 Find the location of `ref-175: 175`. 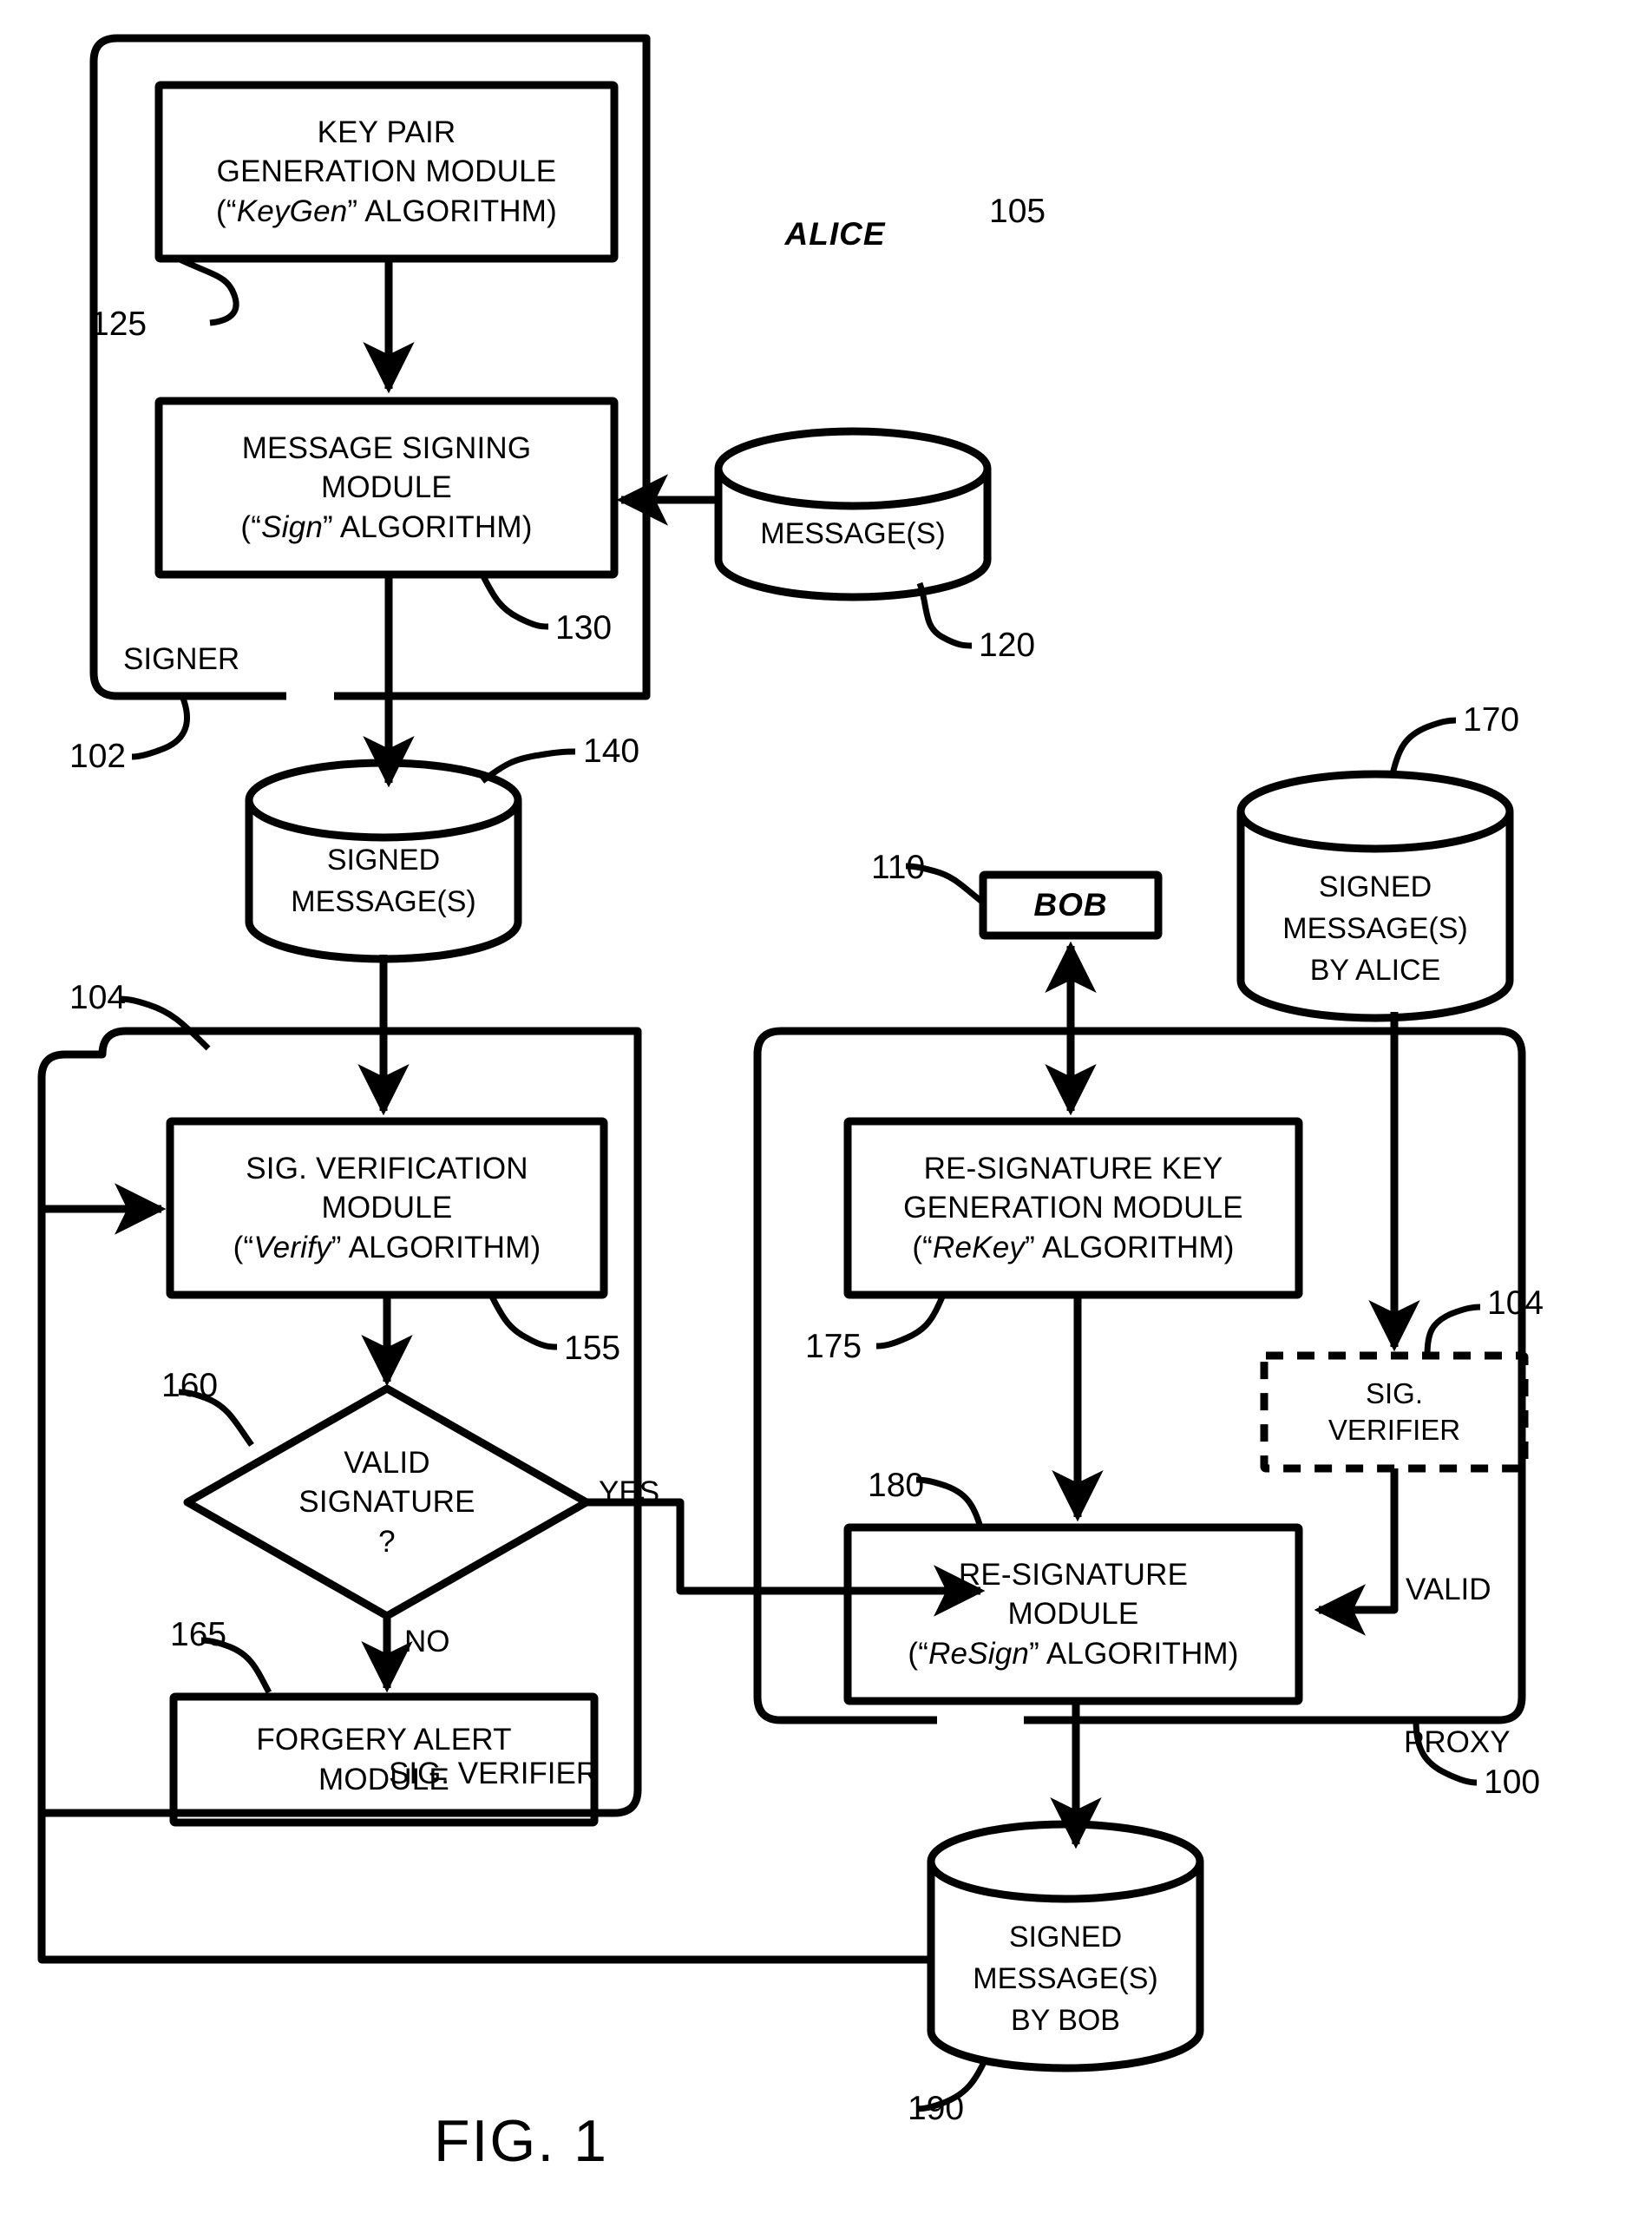

ref-175: 175 is located at coordinates (834, 1346).